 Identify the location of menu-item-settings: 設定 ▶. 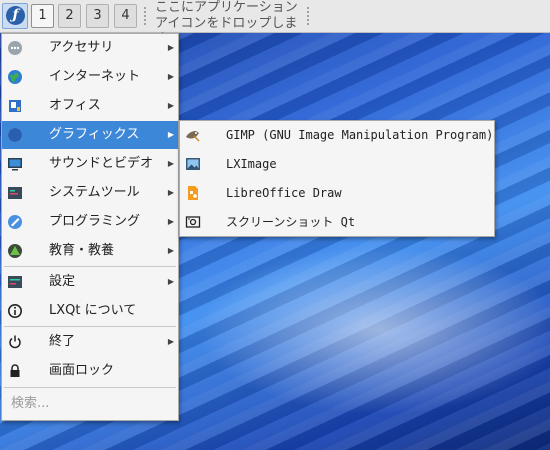
(90, 282).